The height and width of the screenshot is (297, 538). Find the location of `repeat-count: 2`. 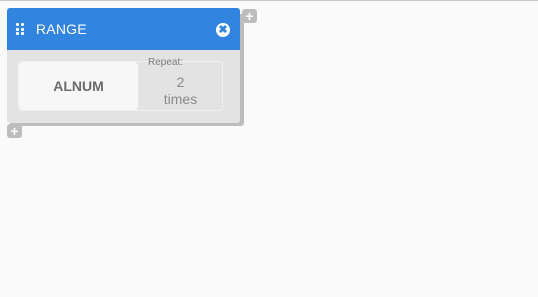

repeat-count: 2 is located at coordinates (180, 82).